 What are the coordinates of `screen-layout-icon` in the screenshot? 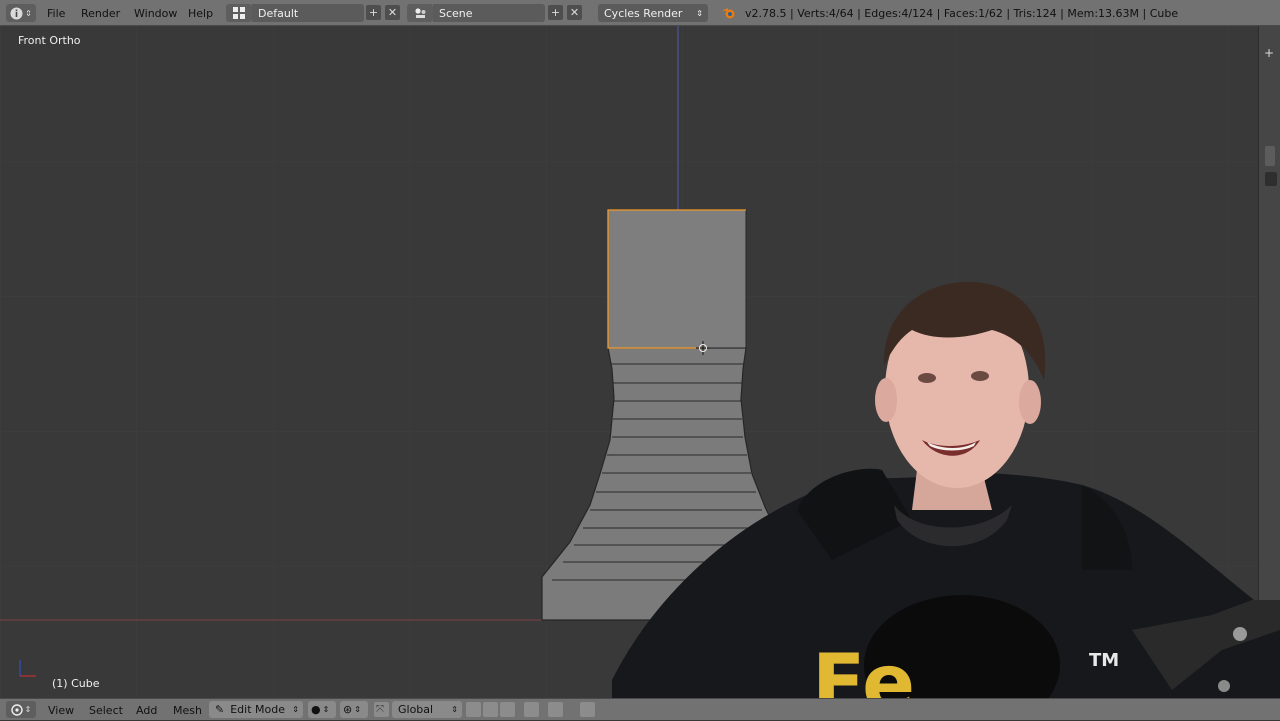 It's located at (239, 13).